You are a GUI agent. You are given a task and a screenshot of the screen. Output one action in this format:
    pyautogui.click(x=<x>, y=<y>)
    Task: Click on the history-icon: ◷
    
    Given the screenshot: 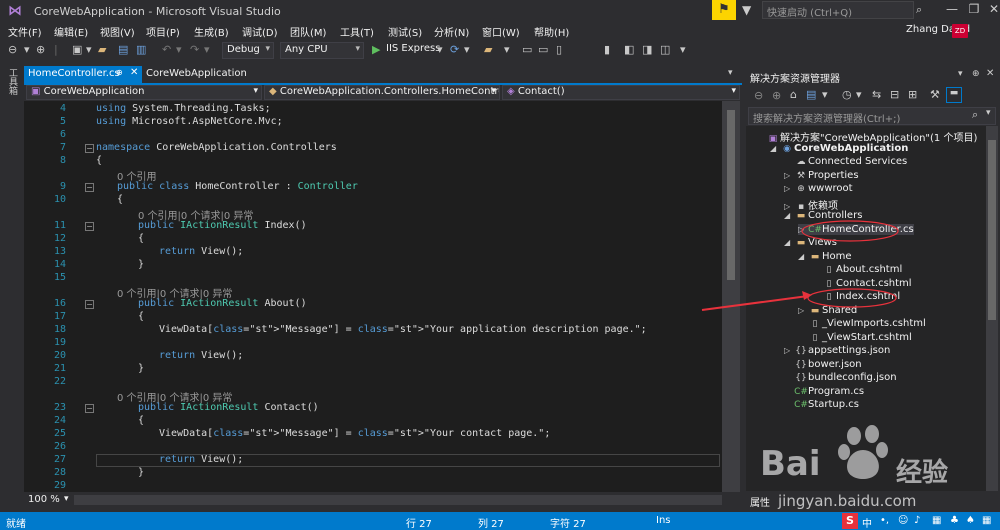 What is the action you would take?
    pyautogui.click(x=847, y=94)
    